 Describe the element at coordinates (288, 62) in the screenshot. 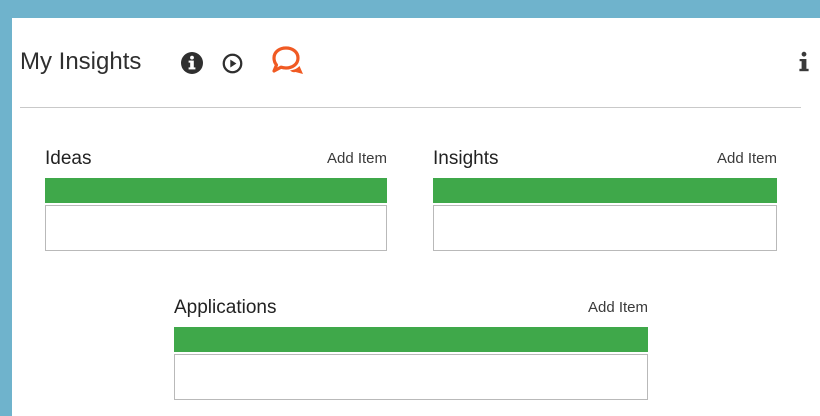

I see `chat-bubbles-icon` at that location.